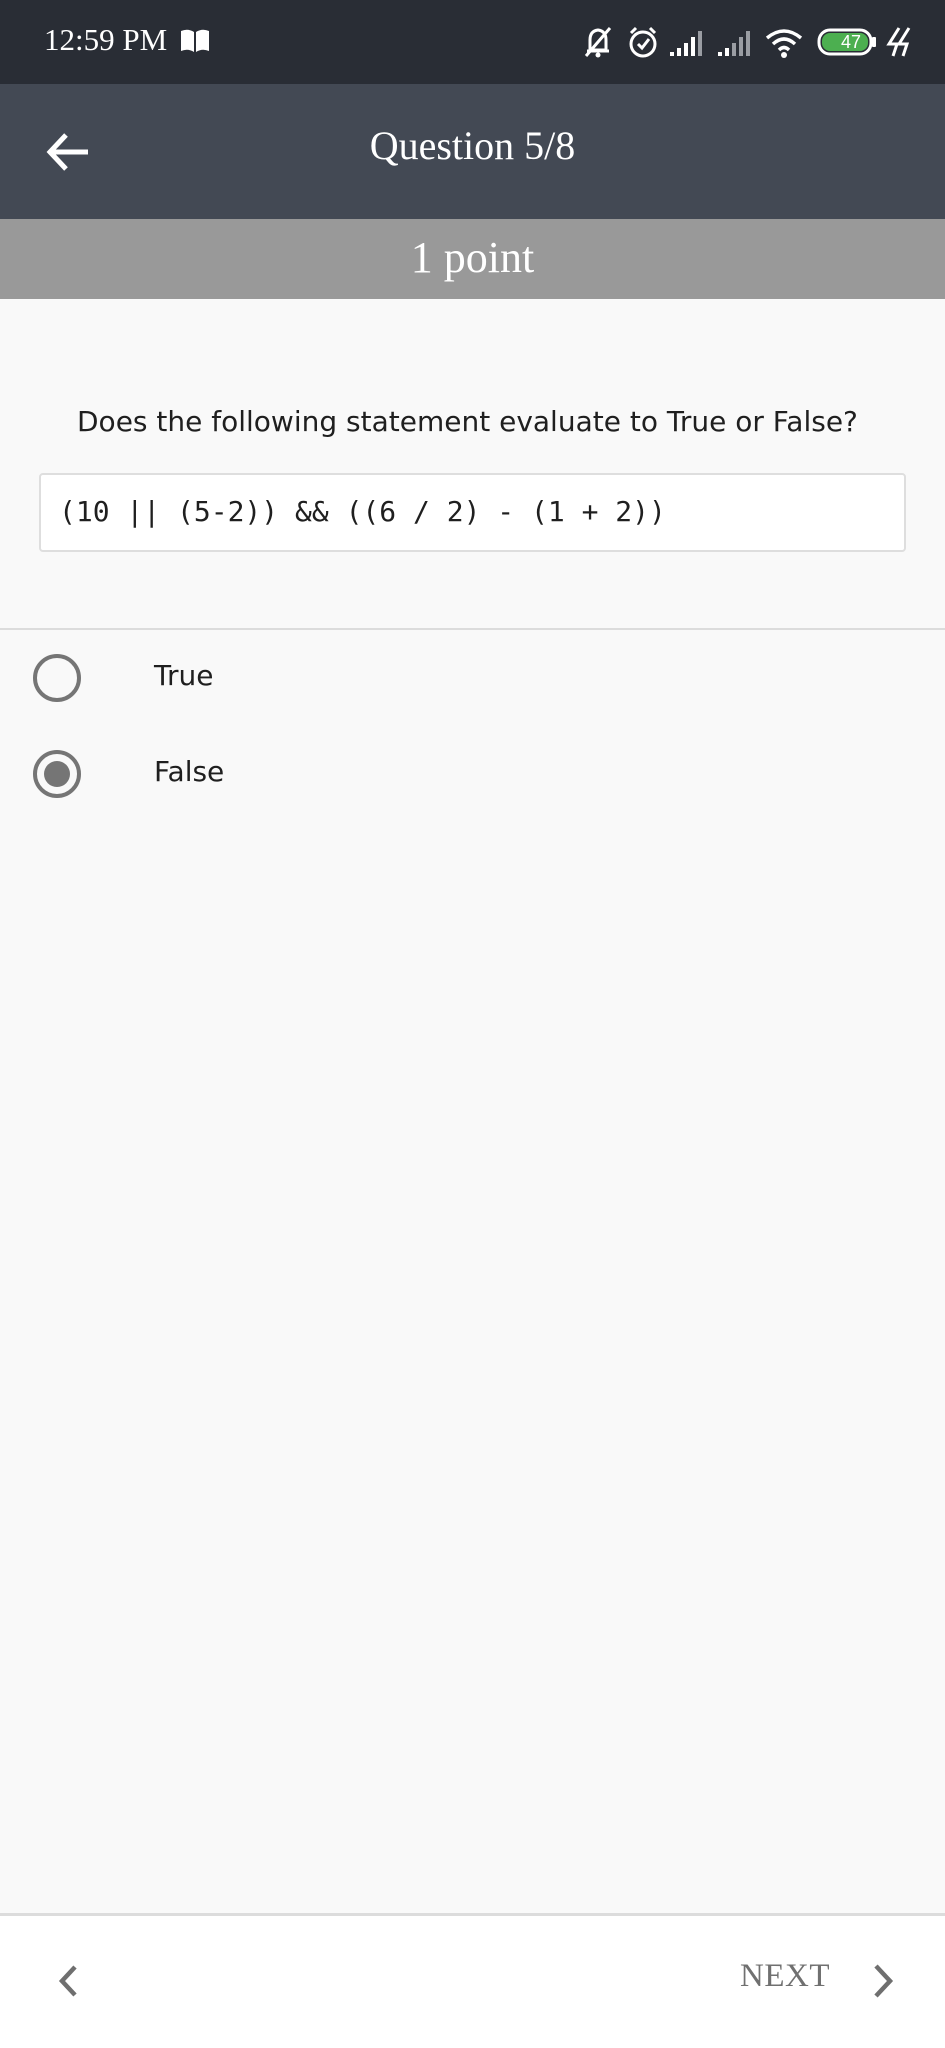 The image size is (945, 2048). I want to click on bell-off-icon, so click(598, 42).